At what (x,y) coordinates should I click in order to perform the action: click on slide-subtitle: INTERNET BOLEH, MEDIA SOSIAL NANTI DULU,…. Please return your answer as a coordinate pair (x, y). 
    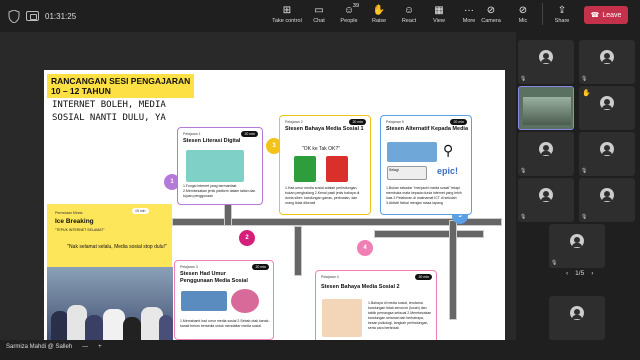
    Looking at the image, I should click on (109, 111).